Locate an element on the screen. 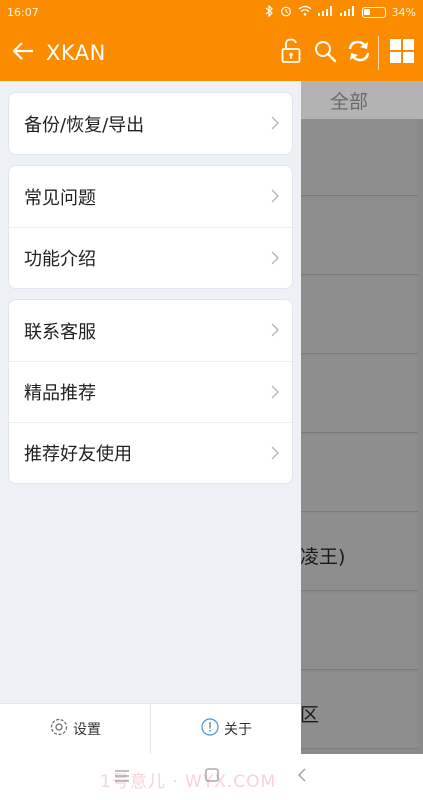 The height and width of the screenshot is (800, 423). menu-item-backup-restore-export: 备份/恢复/导出 is located at coordinates (150, 123).